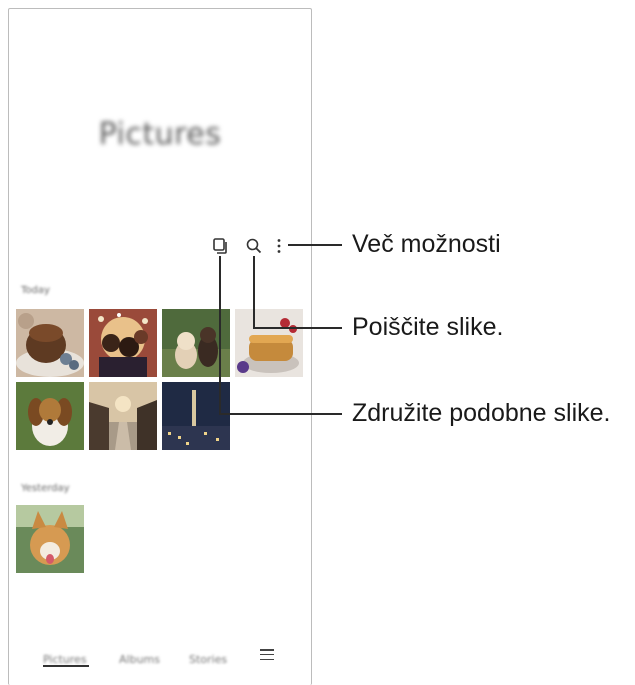 This screenshot has width=635, height=685. I want to click on callout-line-group-vertical, so click(220, 335).